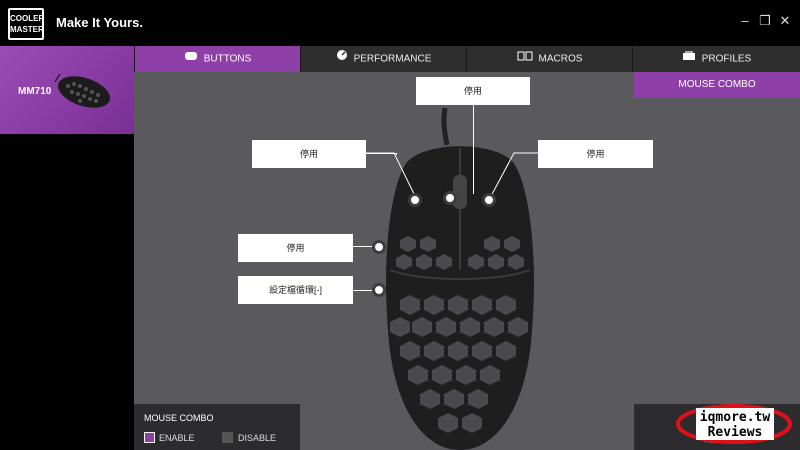  I want to click on tab-performance: PERFORMANCE, so click(383, 59).